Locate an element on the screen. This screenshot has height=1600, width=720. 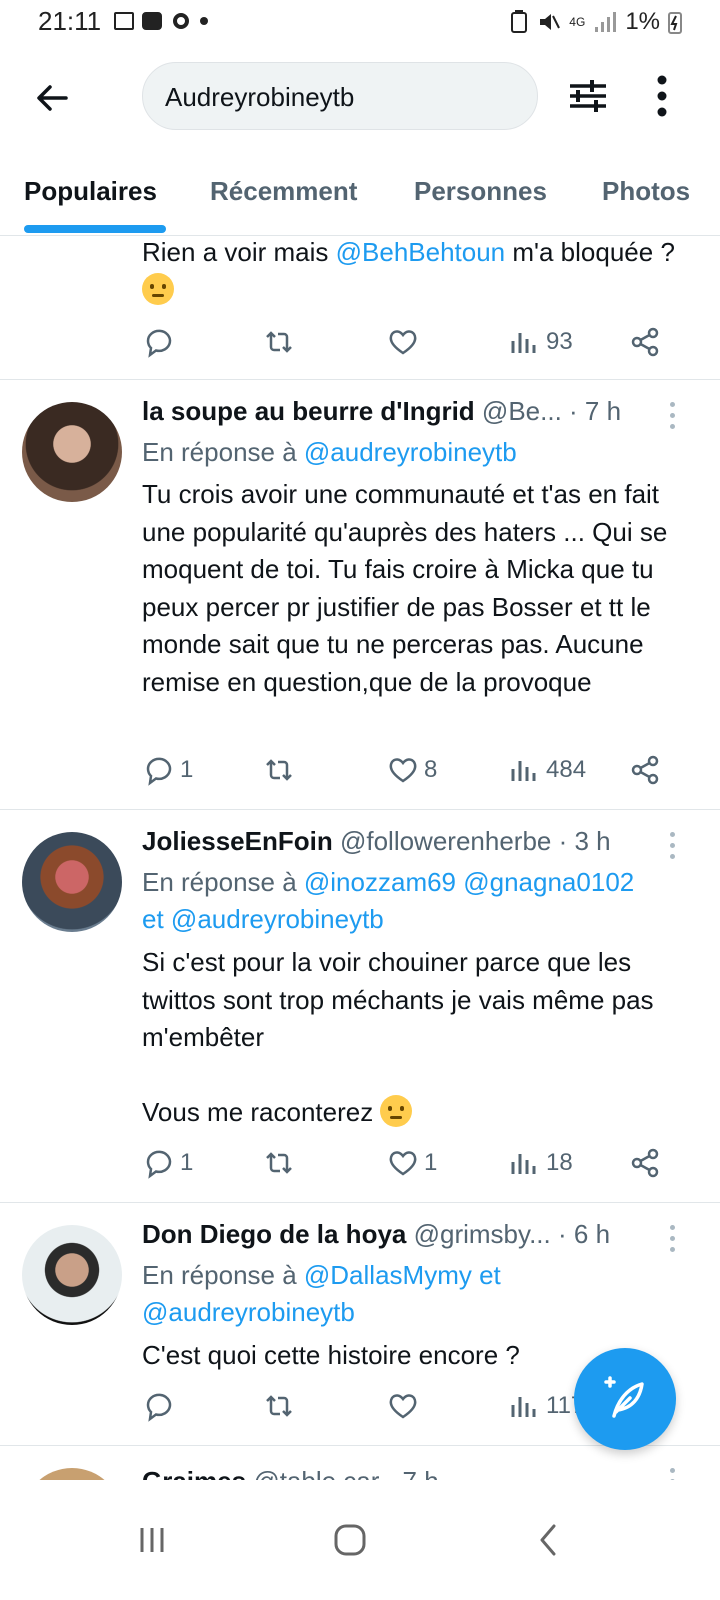
tab-personnes: Personnes is located at coordinates (480, 191).